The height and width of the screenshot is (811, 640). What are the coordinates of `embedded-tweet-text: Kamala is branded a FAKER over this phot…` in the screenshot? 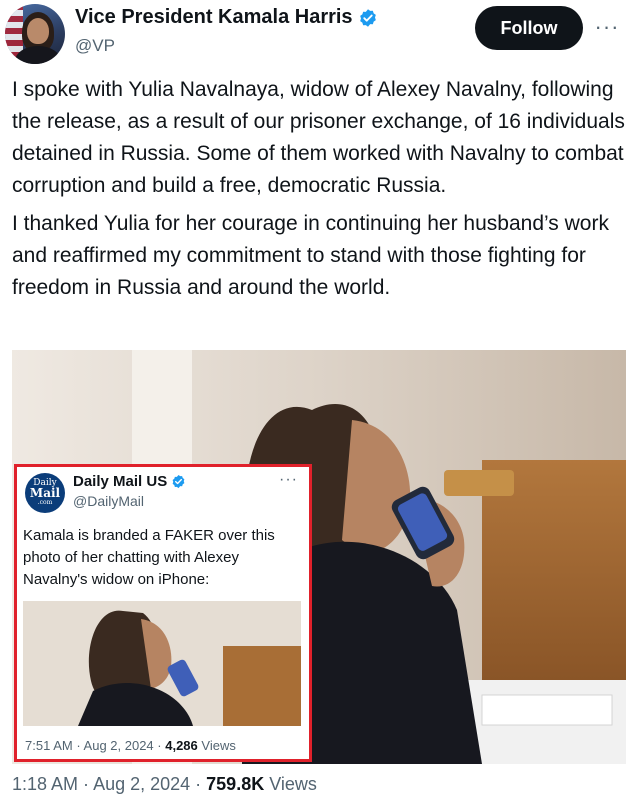 It's located at (149, 557).